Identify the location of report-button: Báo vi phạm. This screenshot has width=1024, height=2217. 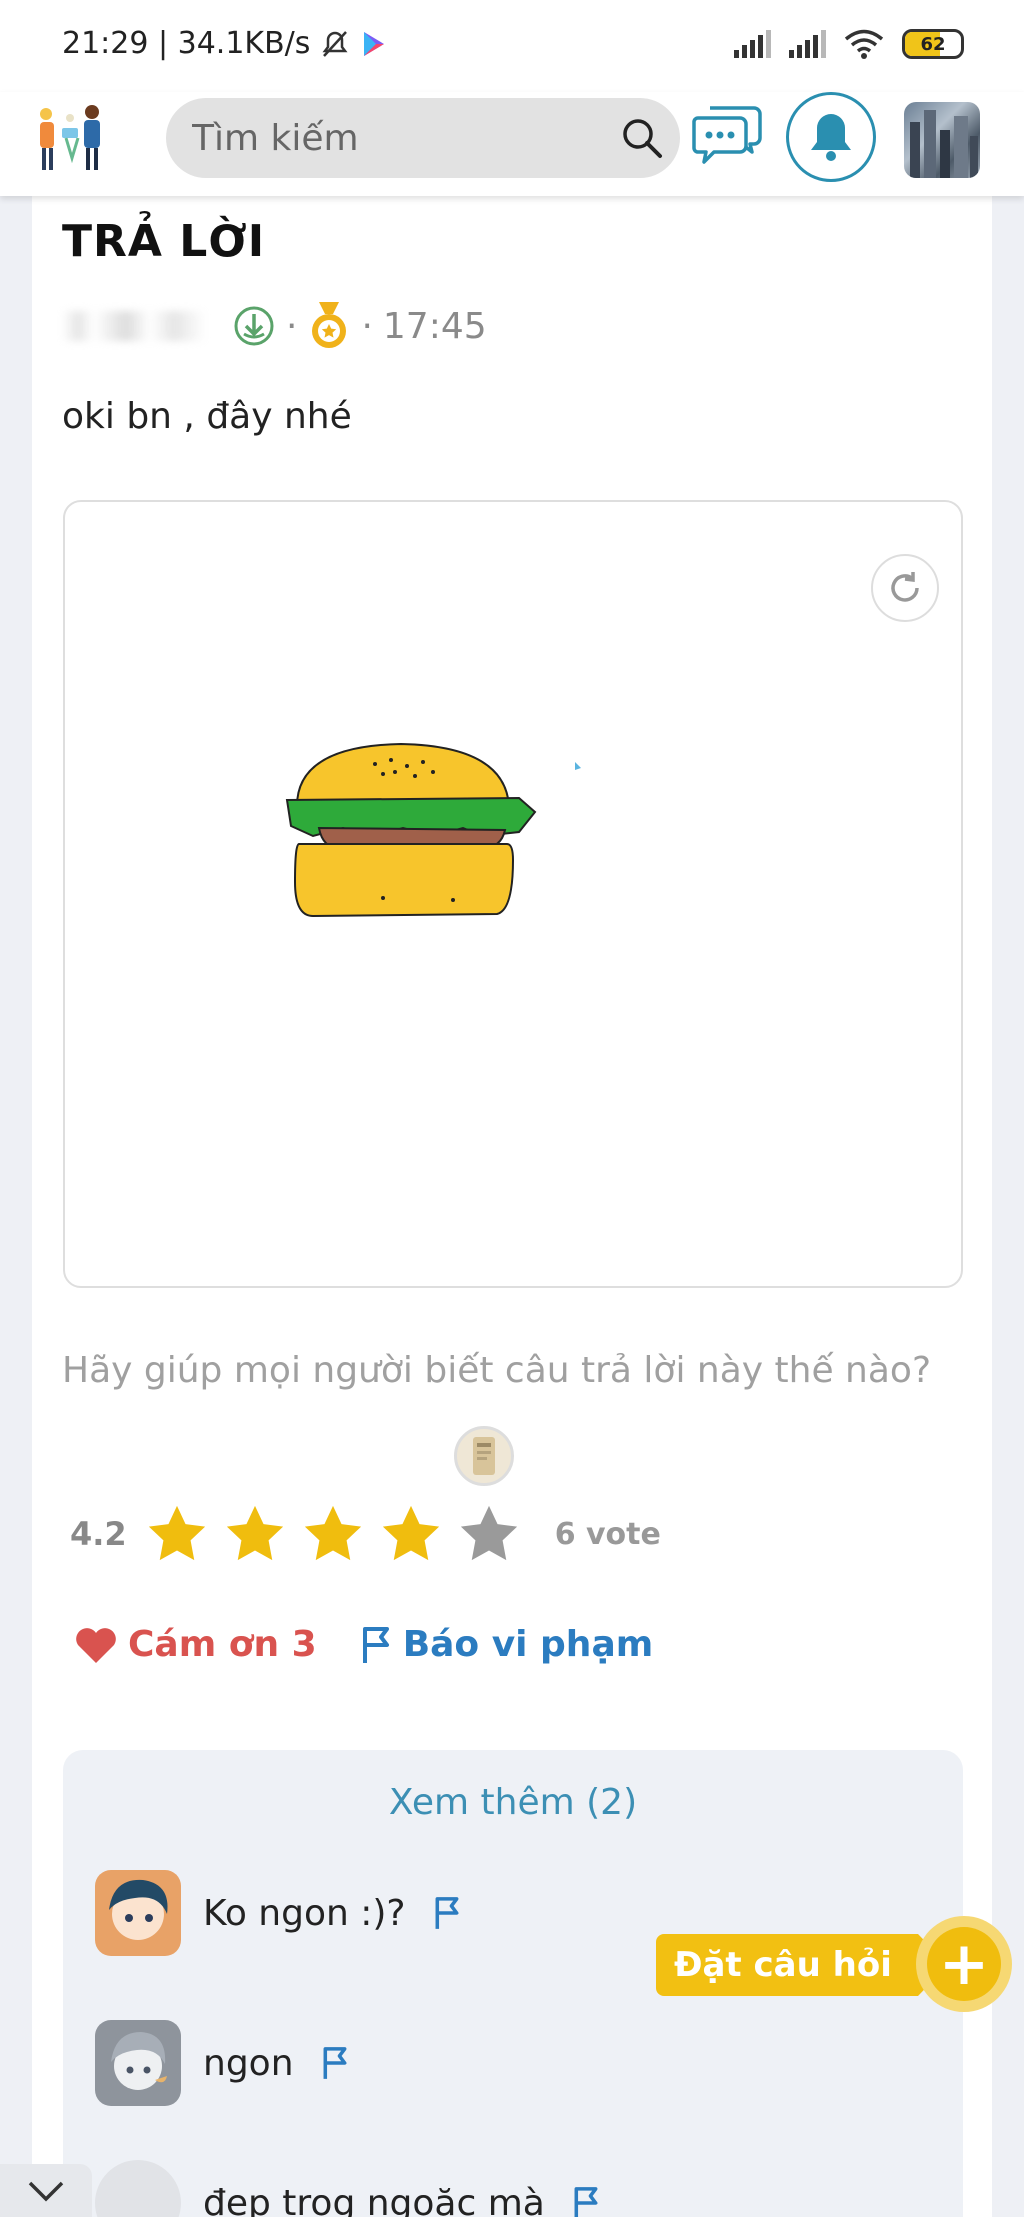
(506, 1644).